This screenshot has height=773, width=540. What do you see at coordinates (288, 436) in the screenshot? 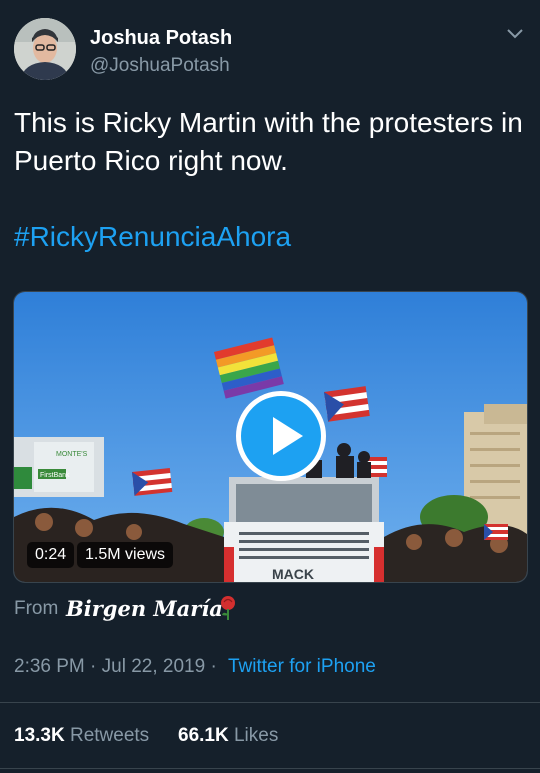
I see `play-icon` at bounding box center [288, 436].